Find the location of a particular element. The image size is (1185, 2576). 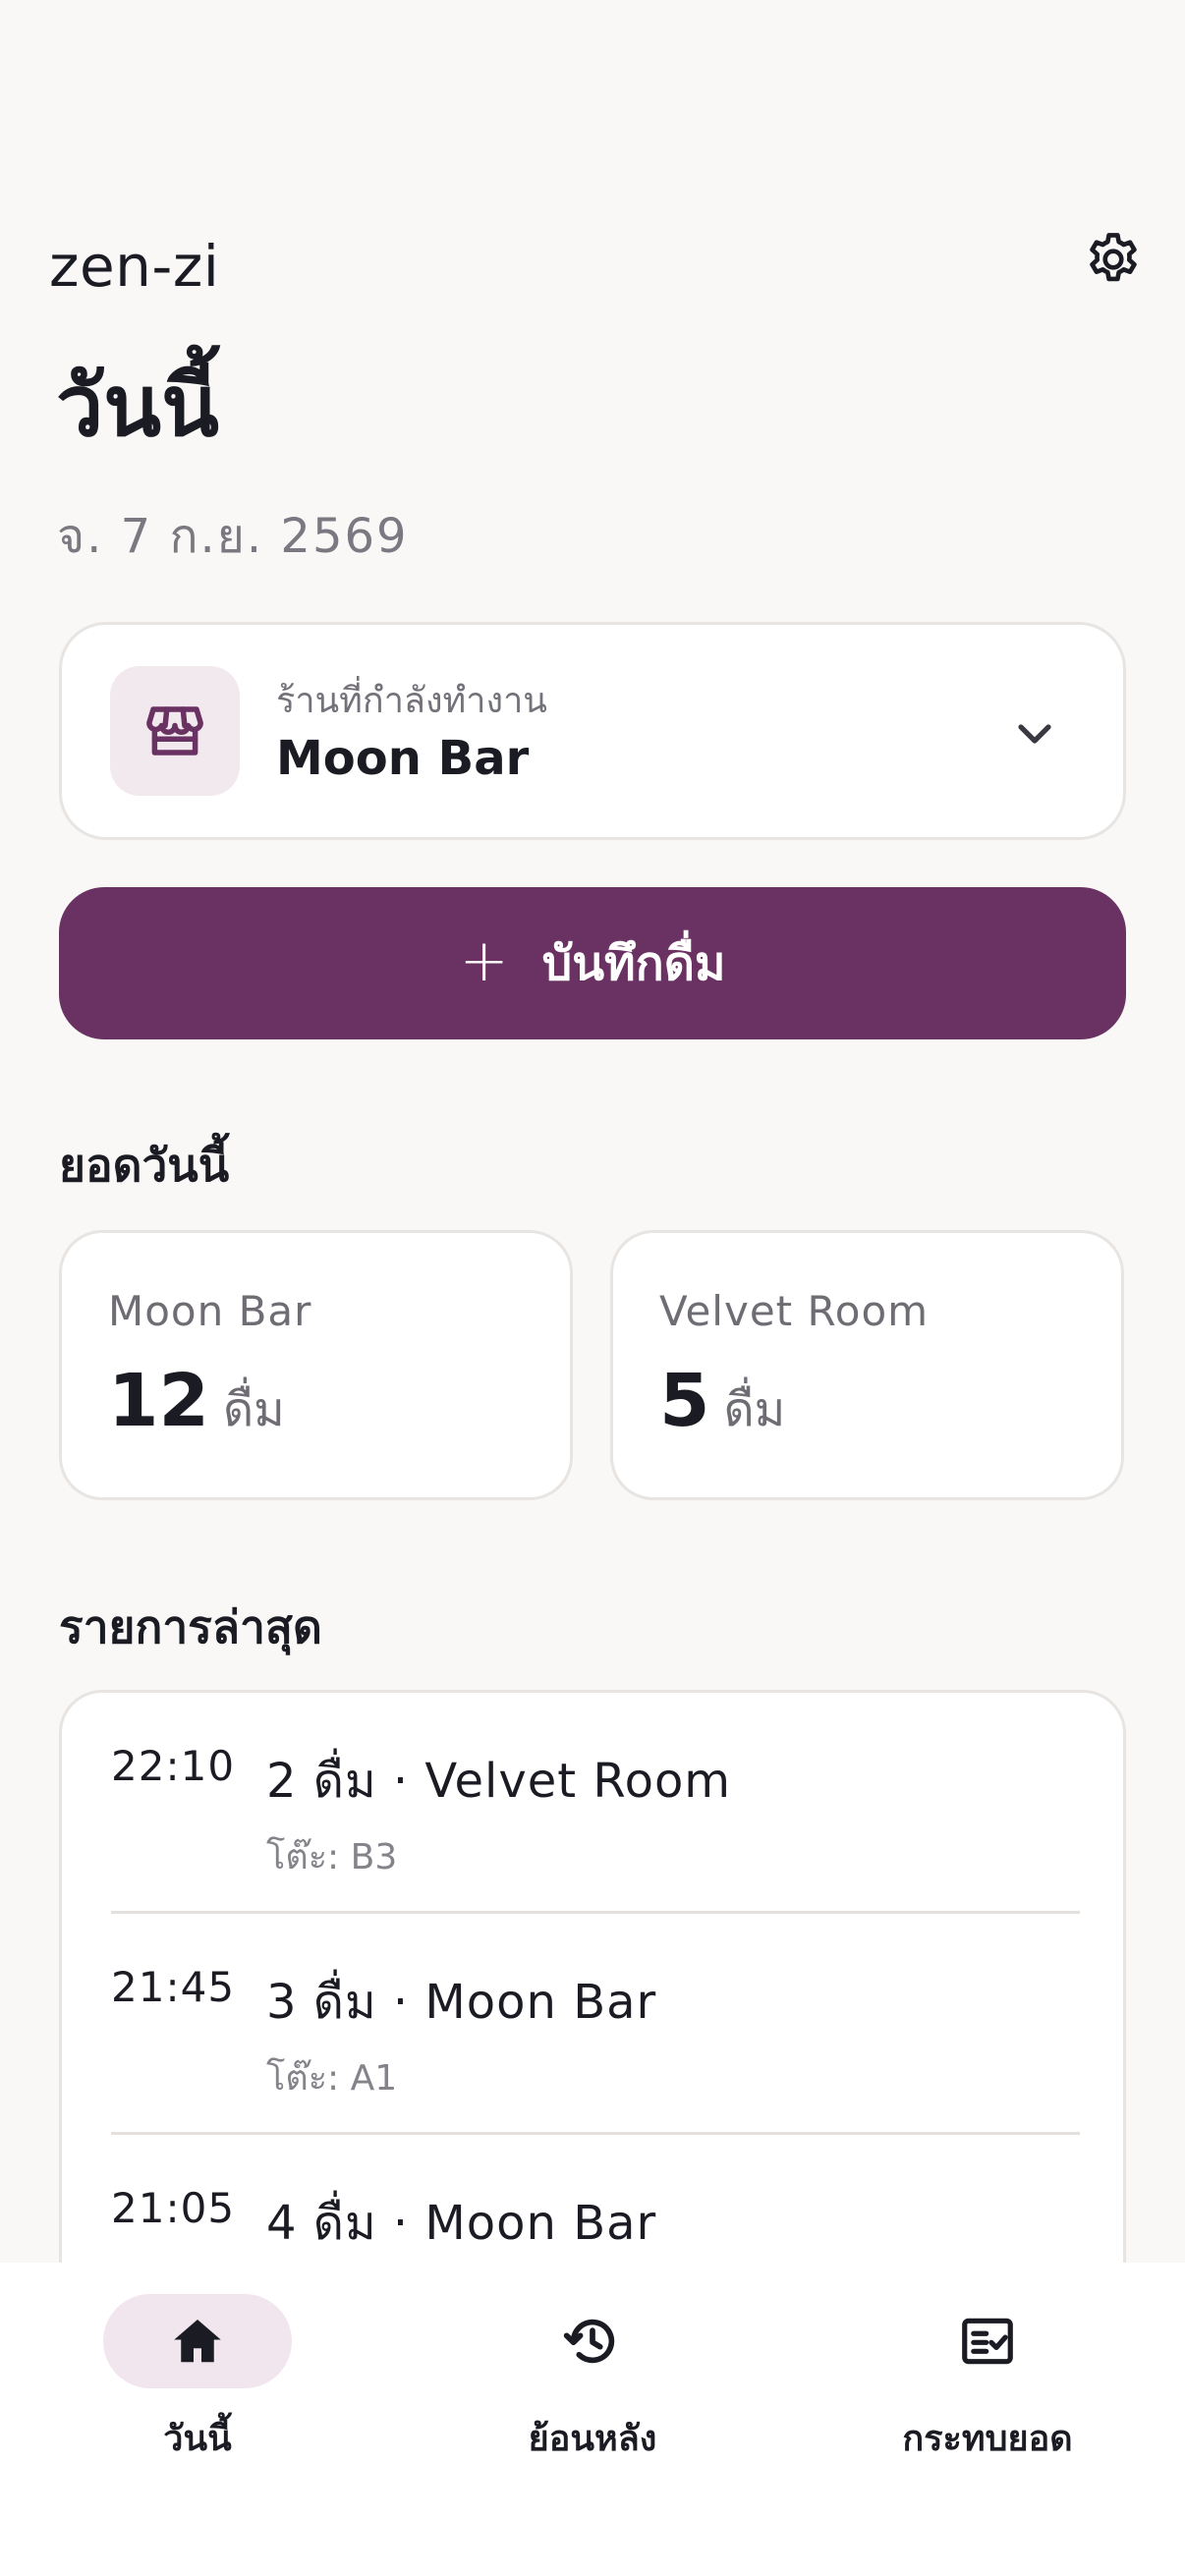

page-title: วันนี้ is located at coordinates (137, 407).